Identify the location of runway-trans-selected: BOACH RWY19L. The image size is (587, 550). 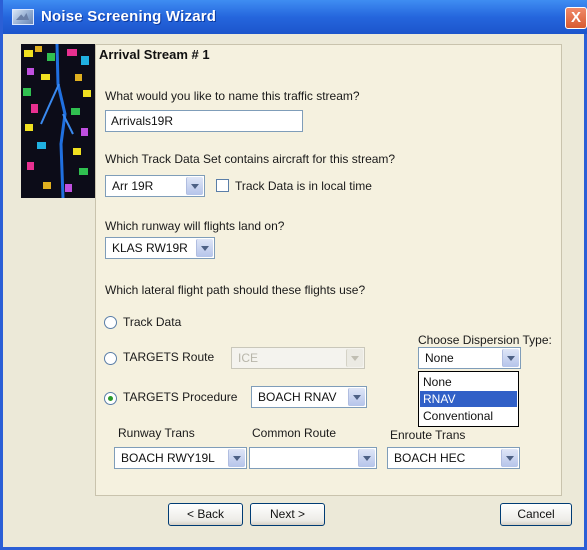
(168, 458).